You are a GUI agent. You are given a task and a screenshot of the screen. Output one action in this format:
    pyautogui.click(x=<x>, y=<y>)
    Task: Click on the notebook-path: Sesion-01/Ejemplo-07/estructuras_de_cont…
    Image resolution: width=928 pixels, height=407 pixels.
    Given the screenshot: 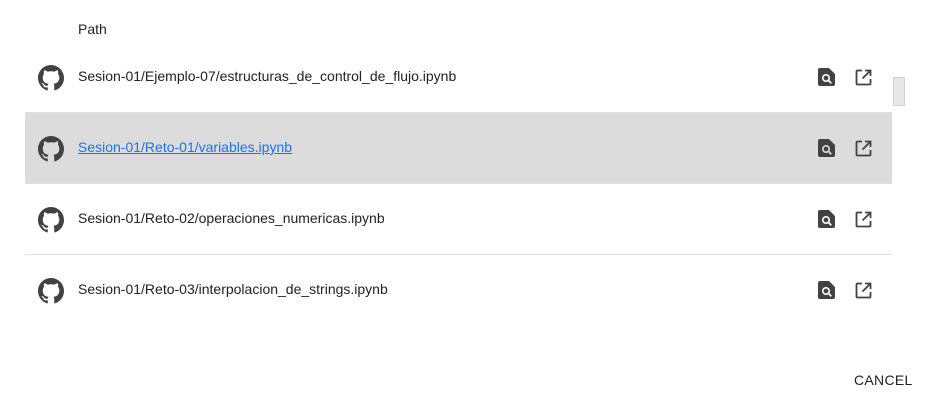 What is the action you would take?
    pyautogui.click(x=267, y=76)
    